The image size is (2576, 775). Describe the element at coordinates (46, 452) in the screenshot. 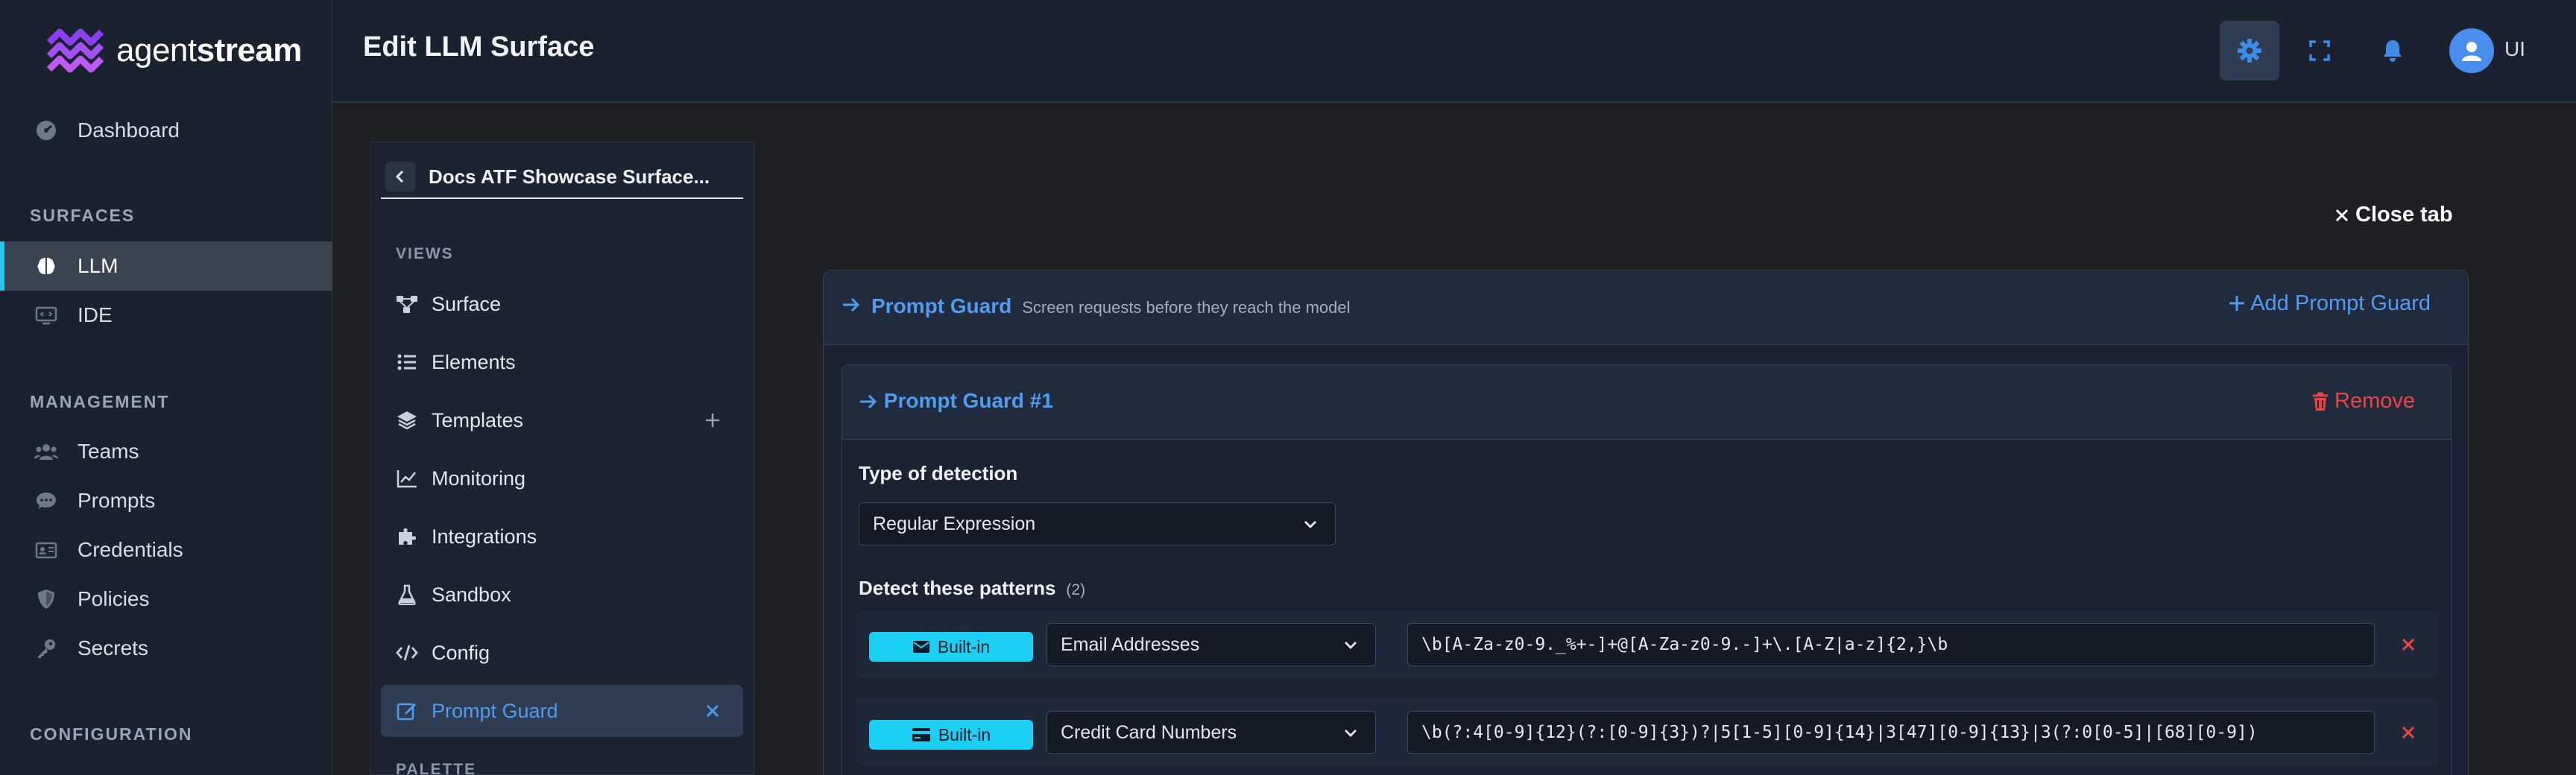

I see `users-icon` at that location.